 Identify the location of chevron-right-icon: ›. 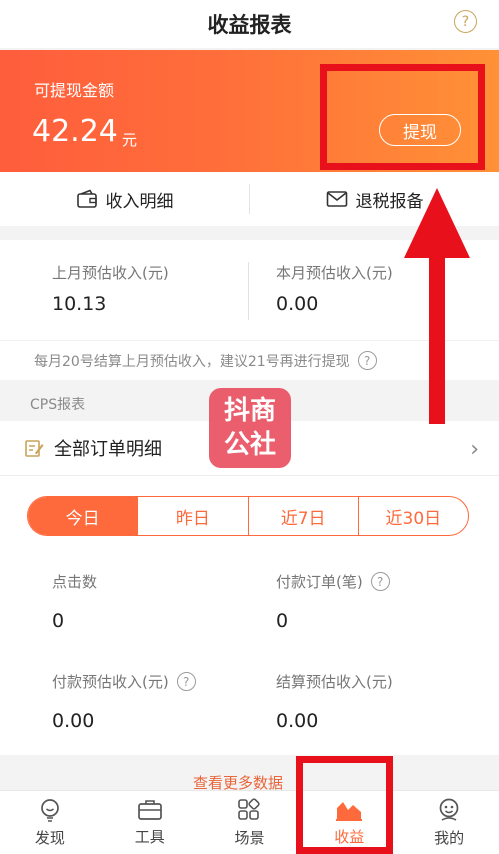
(474, 449).